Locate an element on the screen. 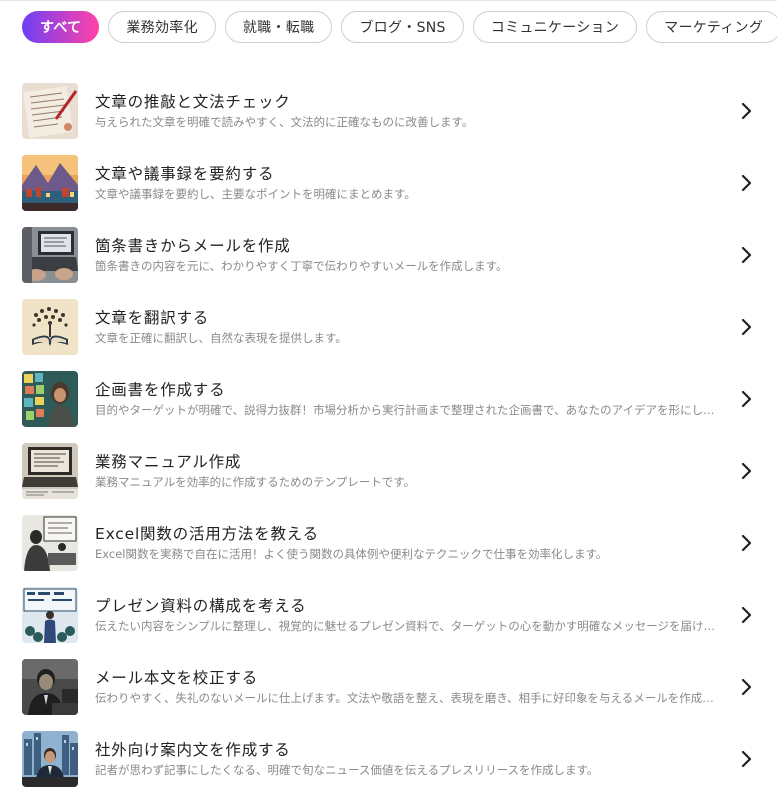 This screenshot has height=803, width=777. businessman-thumbnail is located at coordinates (50, 687).